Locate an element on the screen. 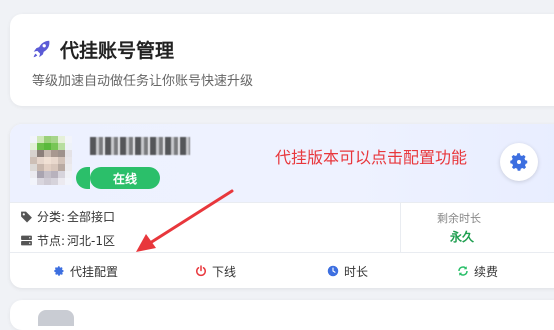 Image resolution: width=554 pixels, height=330 pixels. tag-icon is located at coordinates (26, 217).